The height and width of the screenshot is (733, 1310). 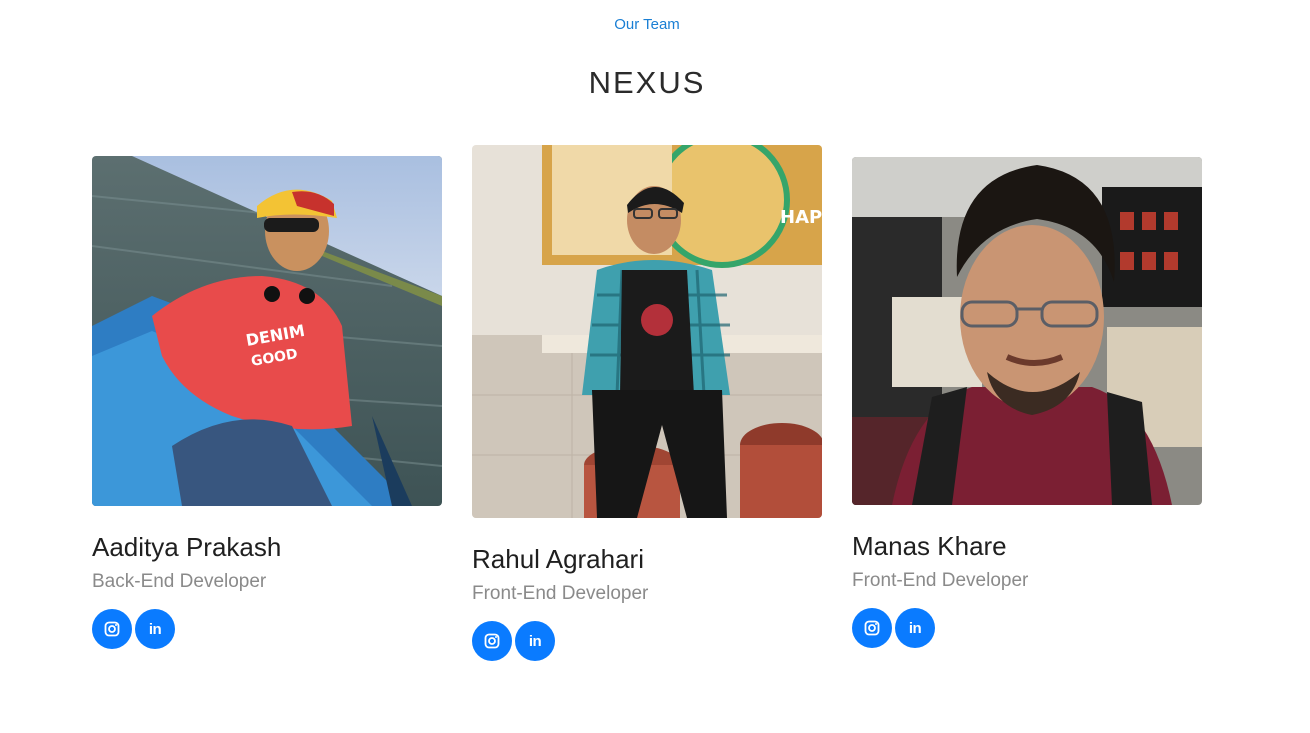 What do you see at coordinates (647, 24) in the screenshot?
I see `team-eyebrow: Our Team` at bounding box center [647, 24].